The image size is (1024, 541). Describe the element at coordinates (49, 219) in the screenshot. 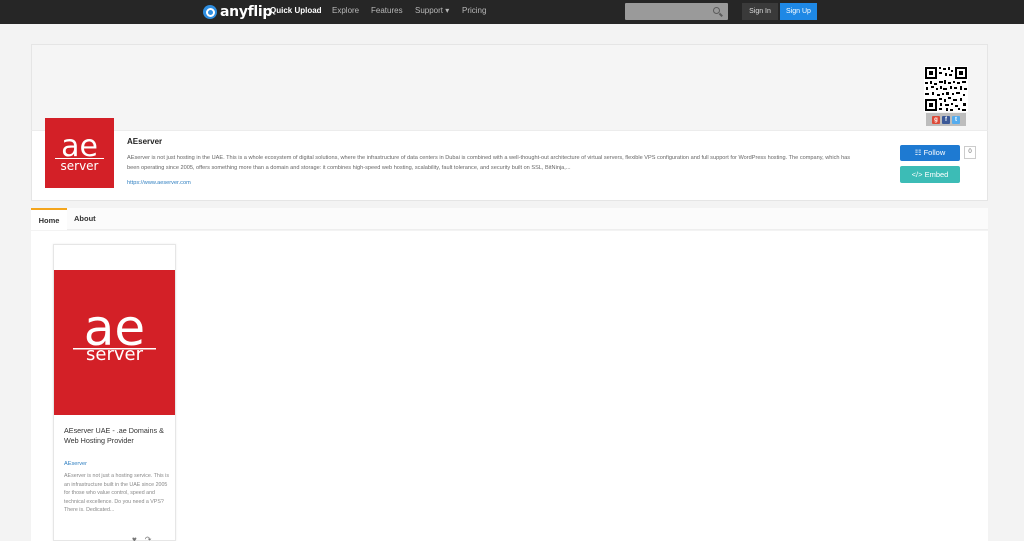

I see `tab-home: Home` at that location.